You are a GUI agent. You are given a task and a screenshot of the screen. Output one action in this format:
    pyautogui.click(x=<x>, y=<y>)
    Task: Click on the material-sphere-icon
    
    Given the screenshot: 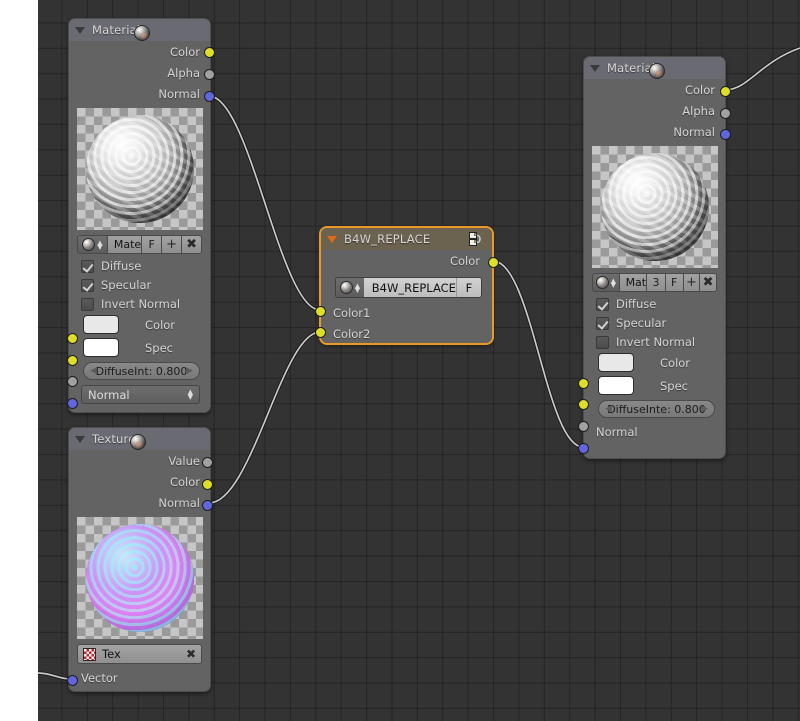 What is the action you would take?
    pyautogui.click(x=137, y=442)
    